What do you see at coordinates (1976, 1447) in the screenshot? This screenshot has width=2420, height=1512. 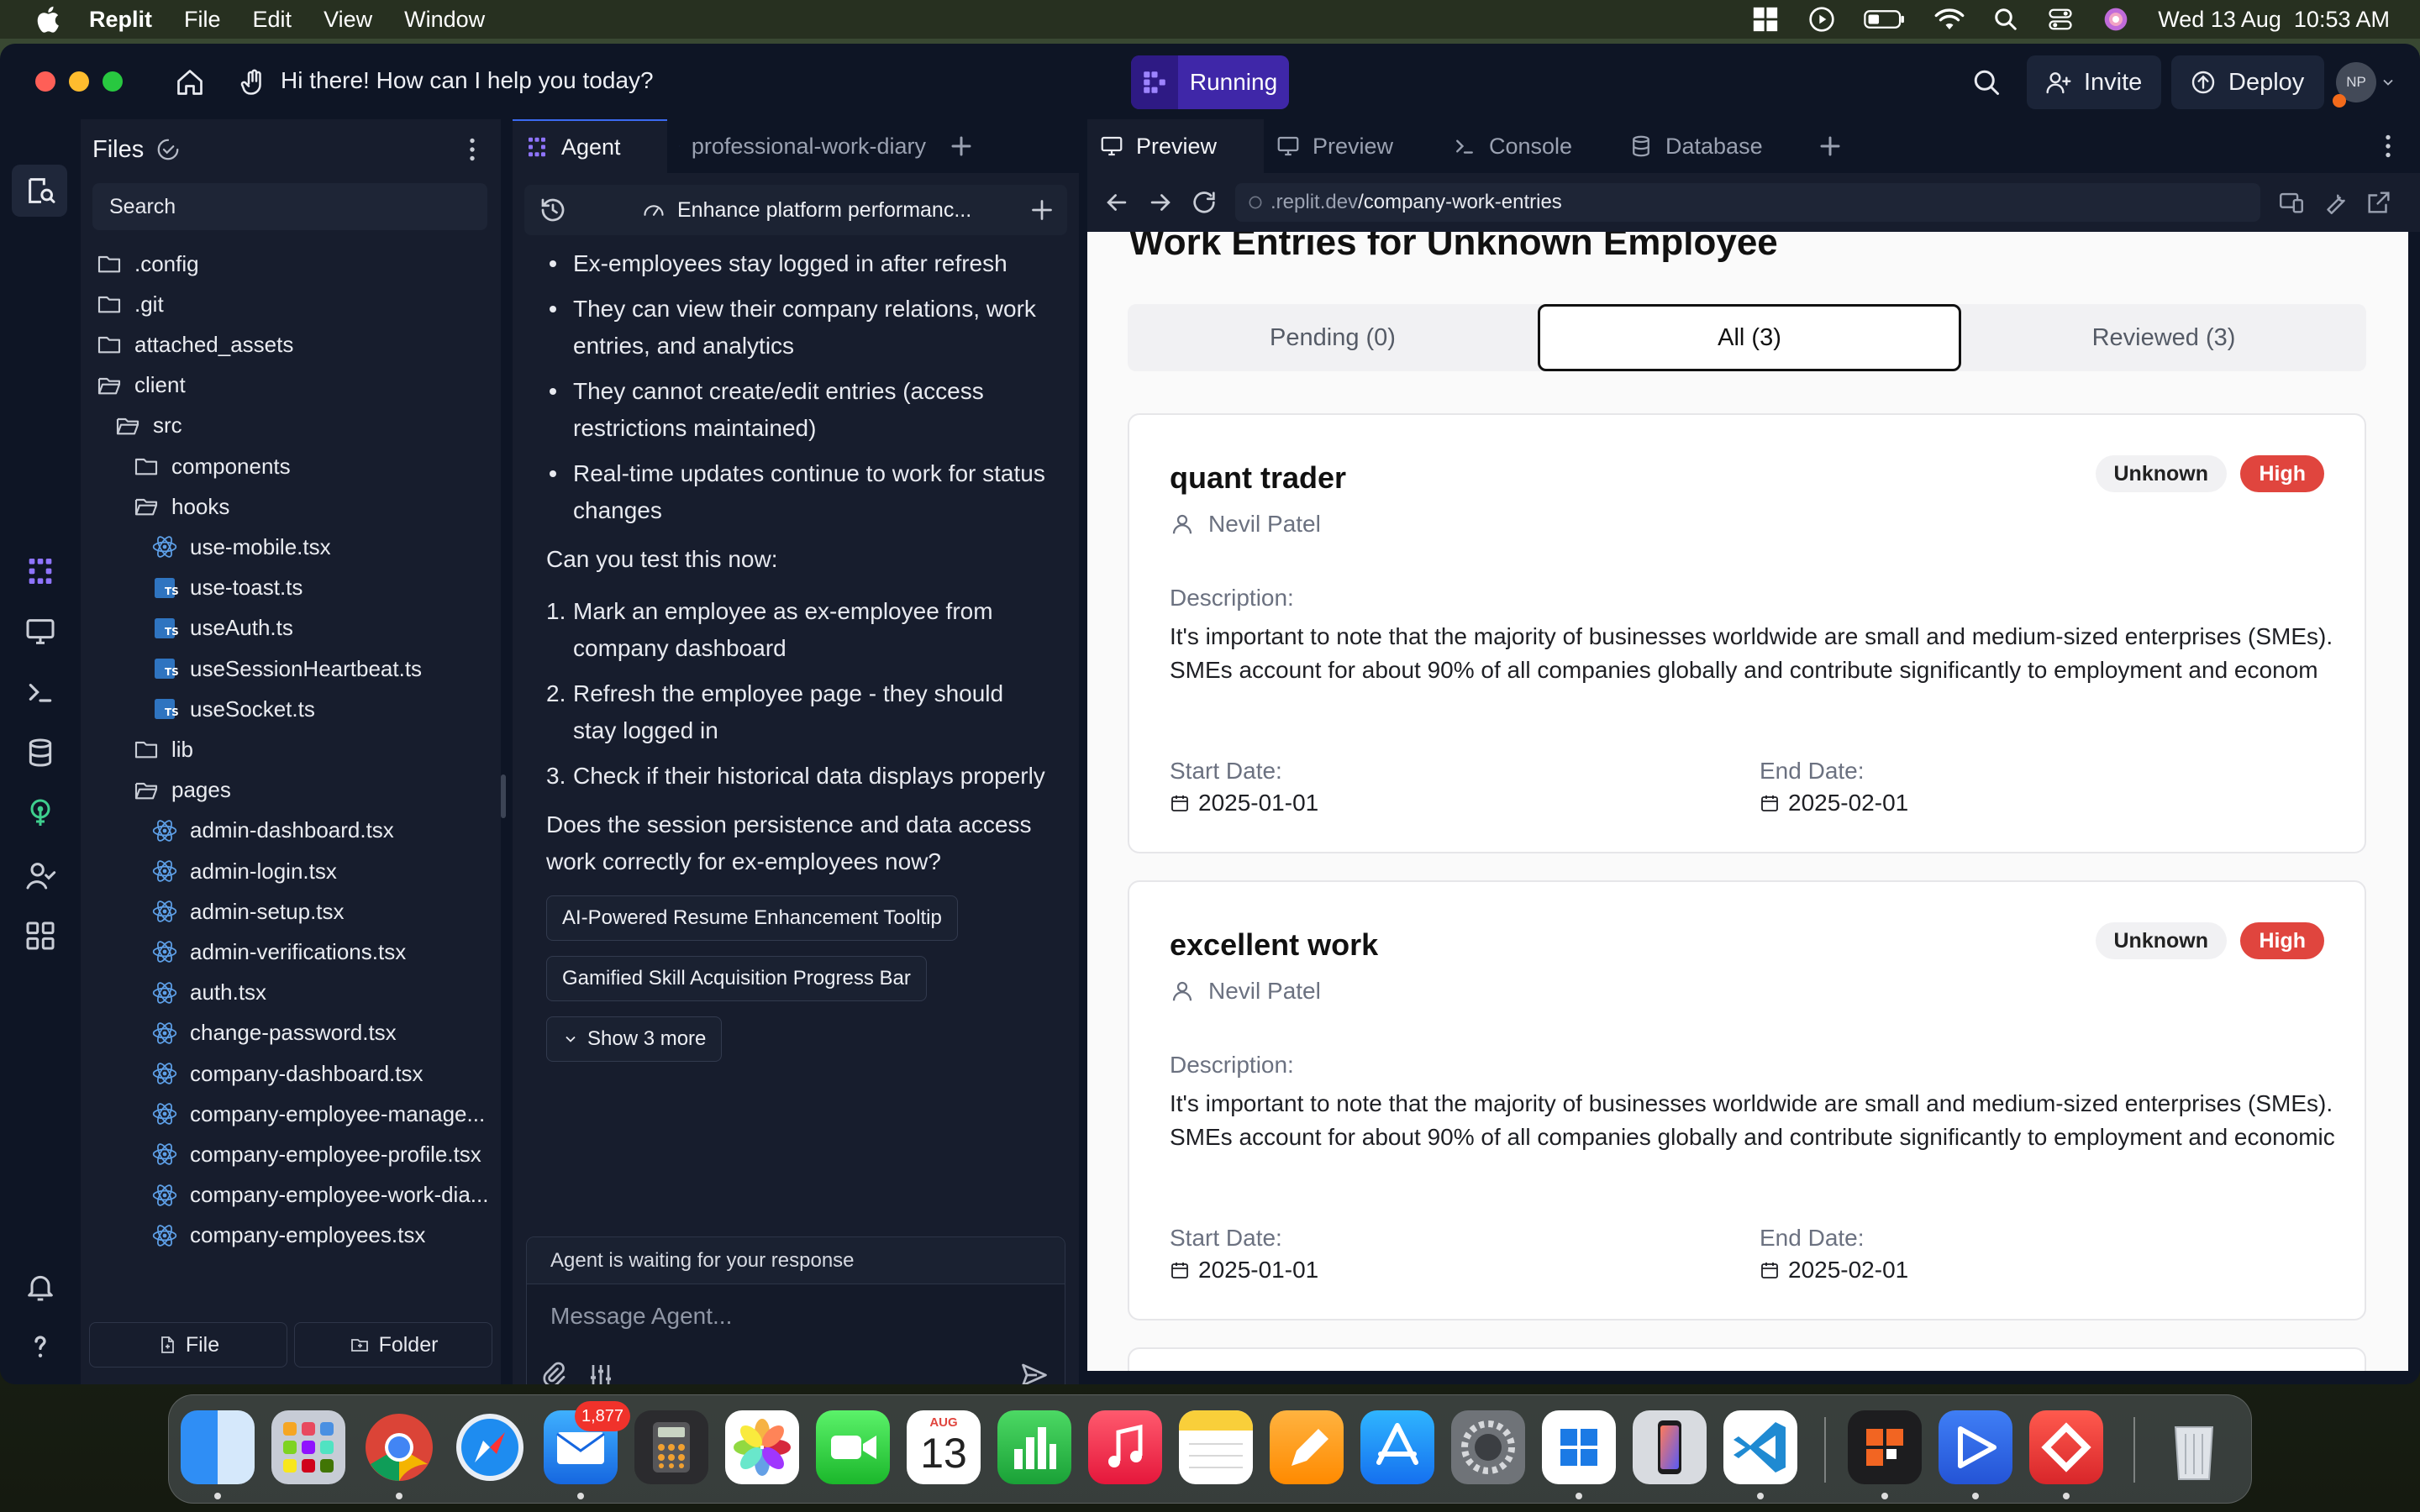 I see `screen-sharing-app-icon` at bounding box center [1976, 1447].